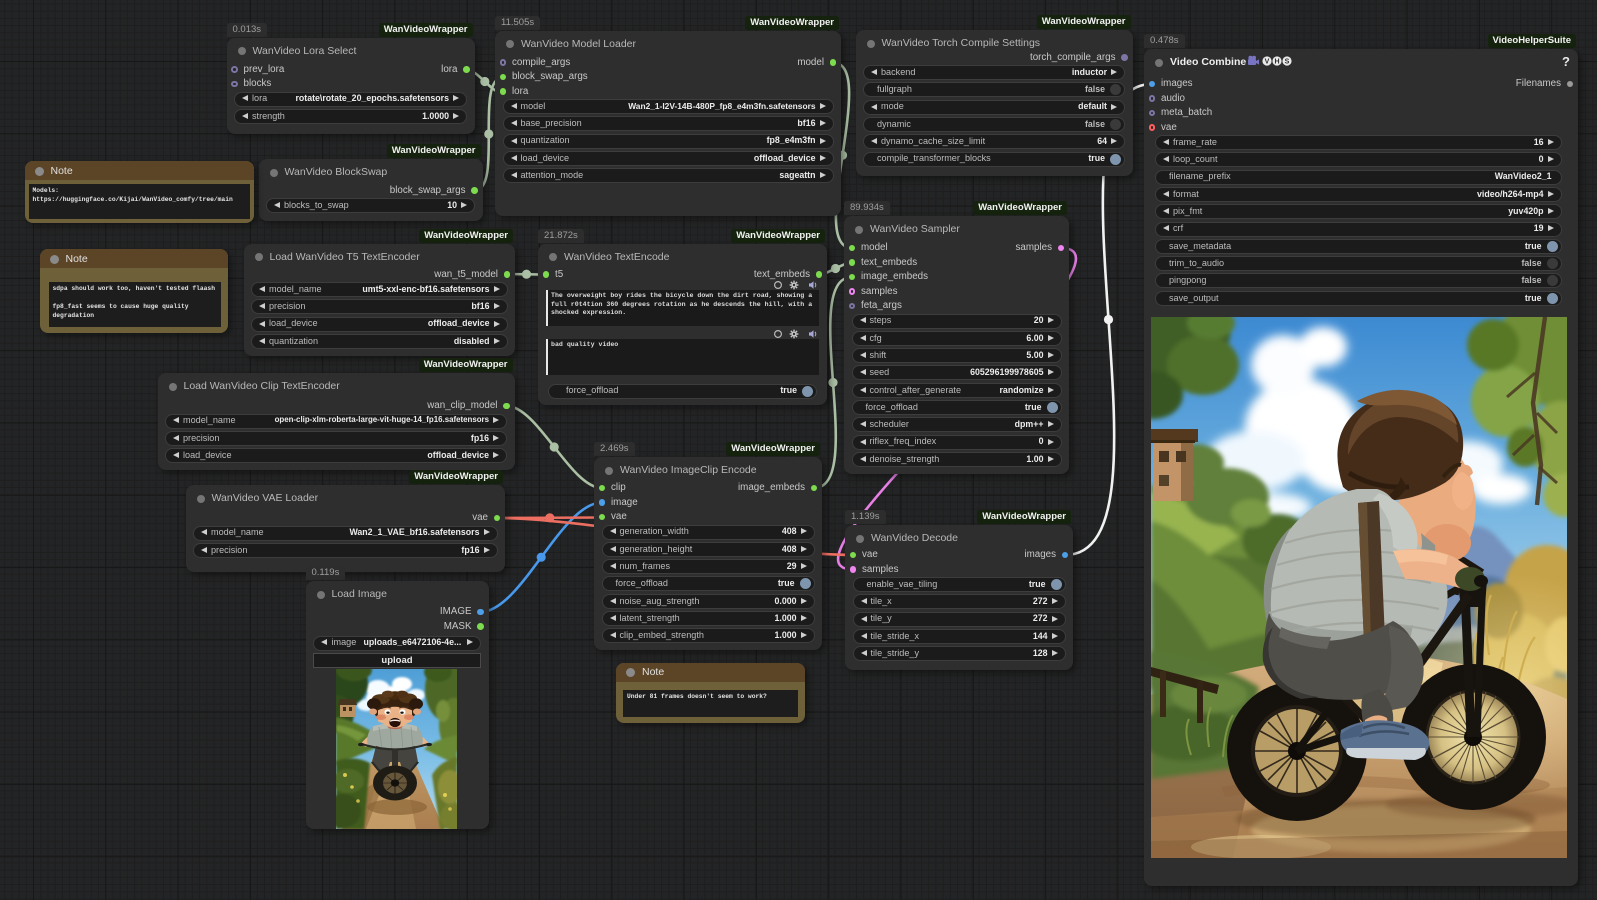  Describe the element at coordinates (1287, 62) in the screenshot. I see `svg-text: S` at that location.